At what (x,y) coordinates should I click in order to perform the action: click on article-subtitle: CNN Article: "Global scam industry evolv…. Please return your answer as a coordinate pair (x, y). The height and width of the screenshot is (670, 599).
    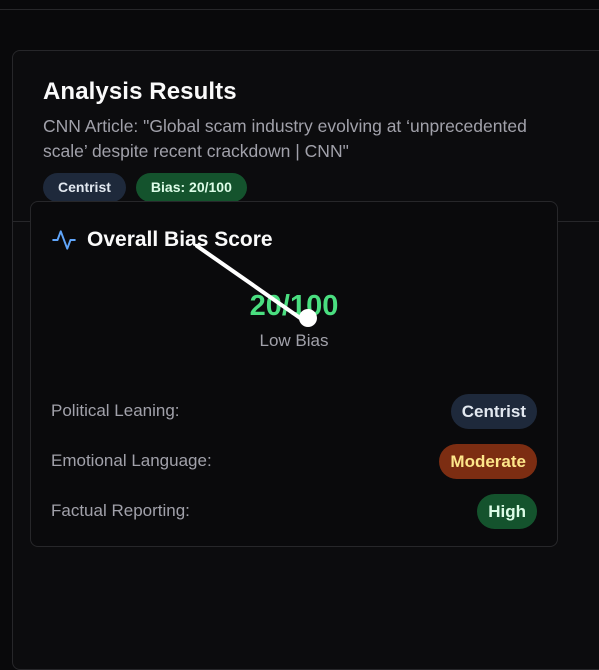
    Looking at the image, I should click on (285, 138).